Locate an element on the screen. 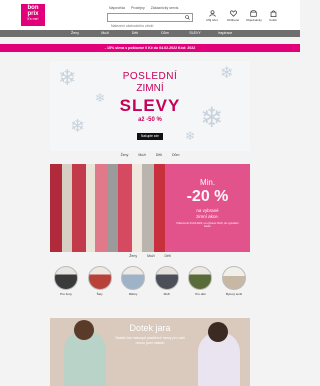  nav-item-men: Muži is located at coordinates (105, 33).